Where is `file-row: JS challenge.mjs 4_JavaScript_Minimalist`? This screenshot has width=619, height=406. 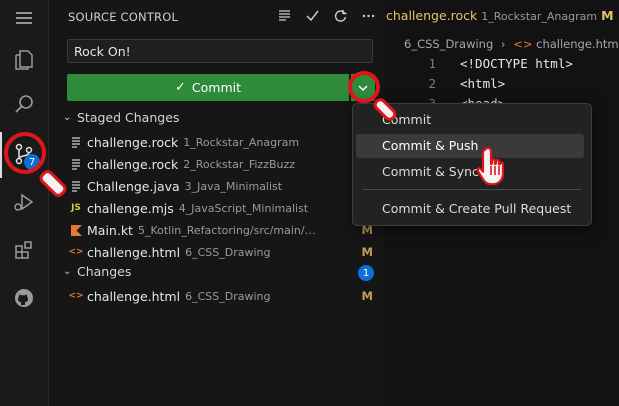
file-row: JS challenge.mjs 4_JavaScript_Minimalist is located at coordinates (224, 208).